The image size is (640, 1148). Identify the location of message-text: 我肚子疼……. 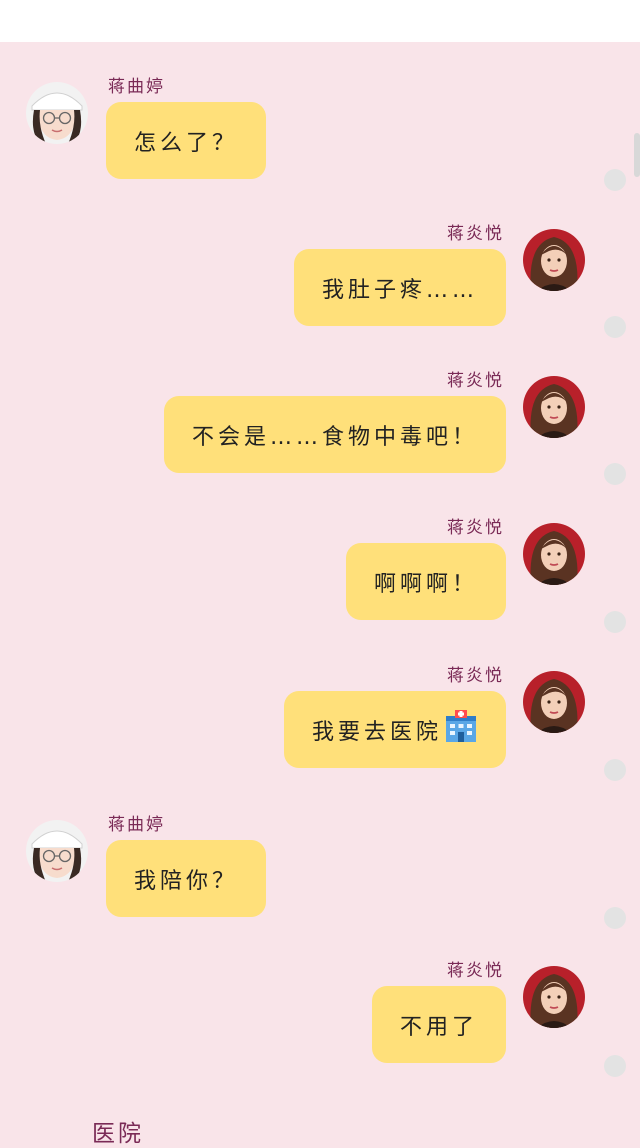
(399, 290).